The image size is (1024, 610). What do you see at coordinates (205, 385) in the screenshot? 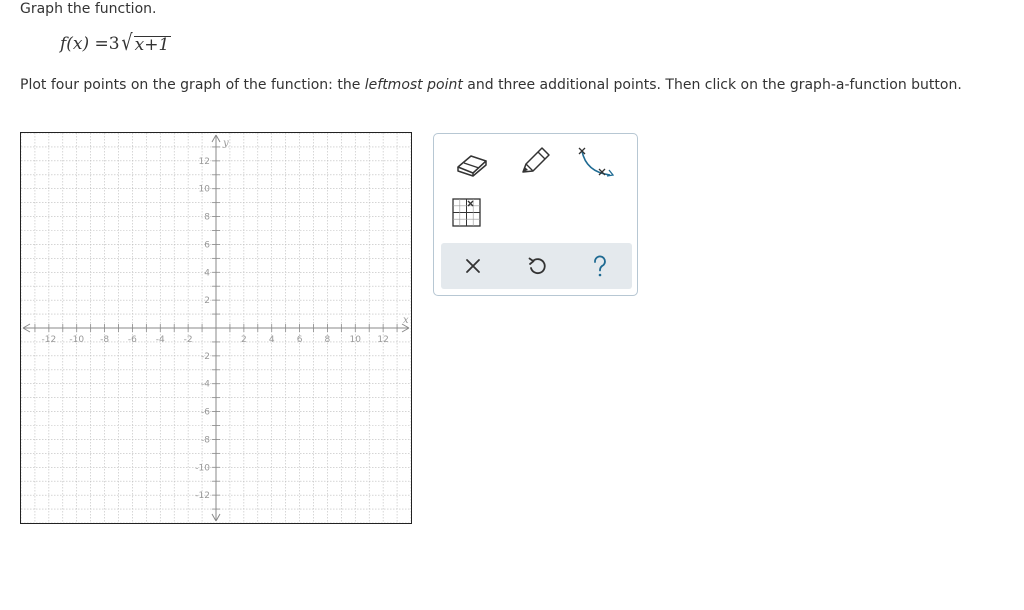
I see `y-tick-label: -4` at bounding box center [205, 385].